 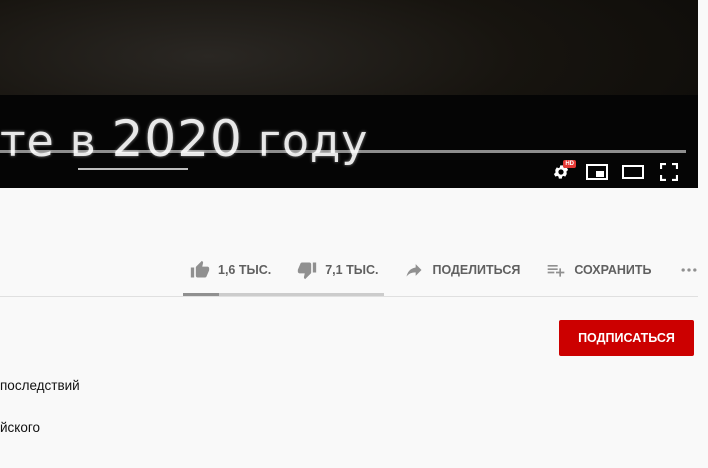 I want to click on more-actions-button, so click(x=689, y=270).